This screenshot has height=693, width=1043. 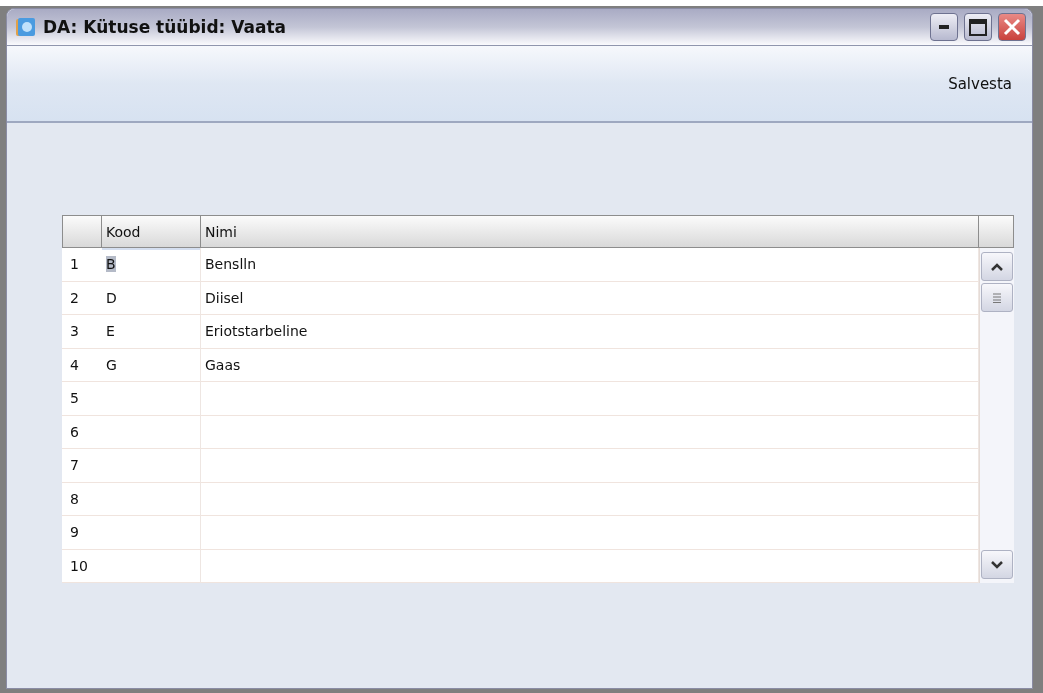 I want to click on chevron-up-icon, so click(x=997, y=266).